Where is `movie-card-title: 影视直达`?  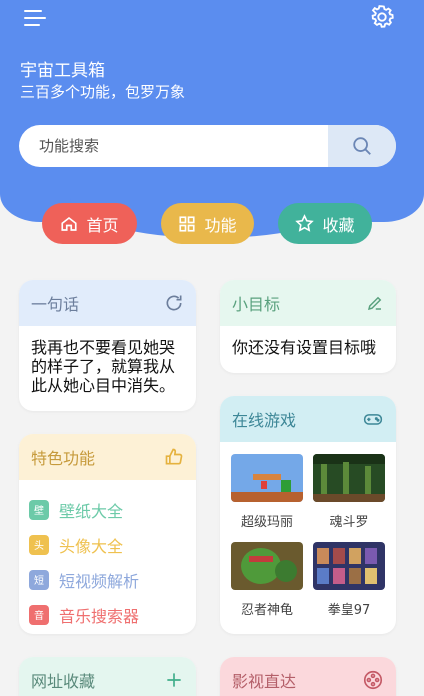 movie-card-title: 影视直达 is located at coordinates (264, 681).